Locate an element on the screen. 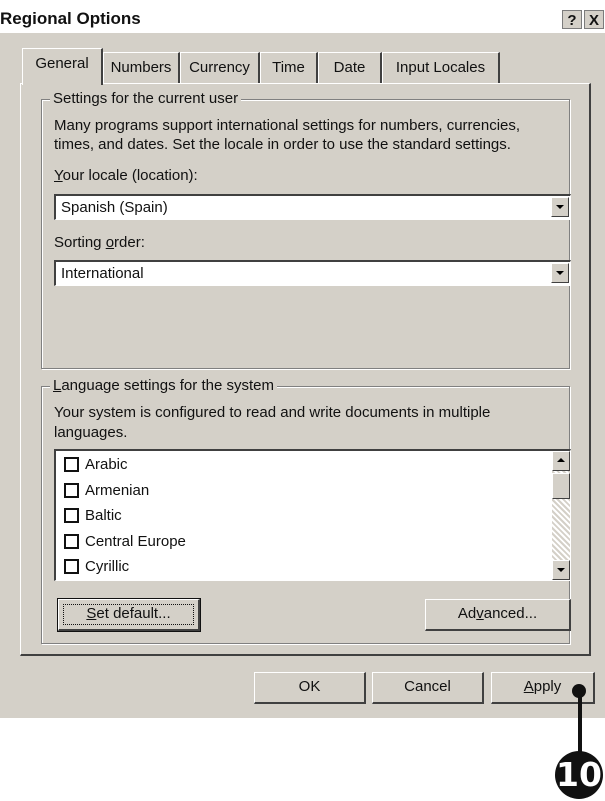 This screenshot has height=801, width=605. scroll-up-button is located at coordinates (561, 461).